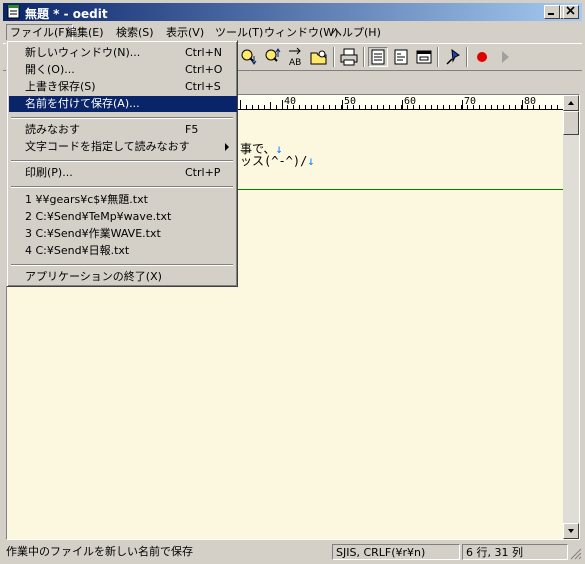 The image size is (585, 564). I want to click on minimize-button, so click(552, 12).